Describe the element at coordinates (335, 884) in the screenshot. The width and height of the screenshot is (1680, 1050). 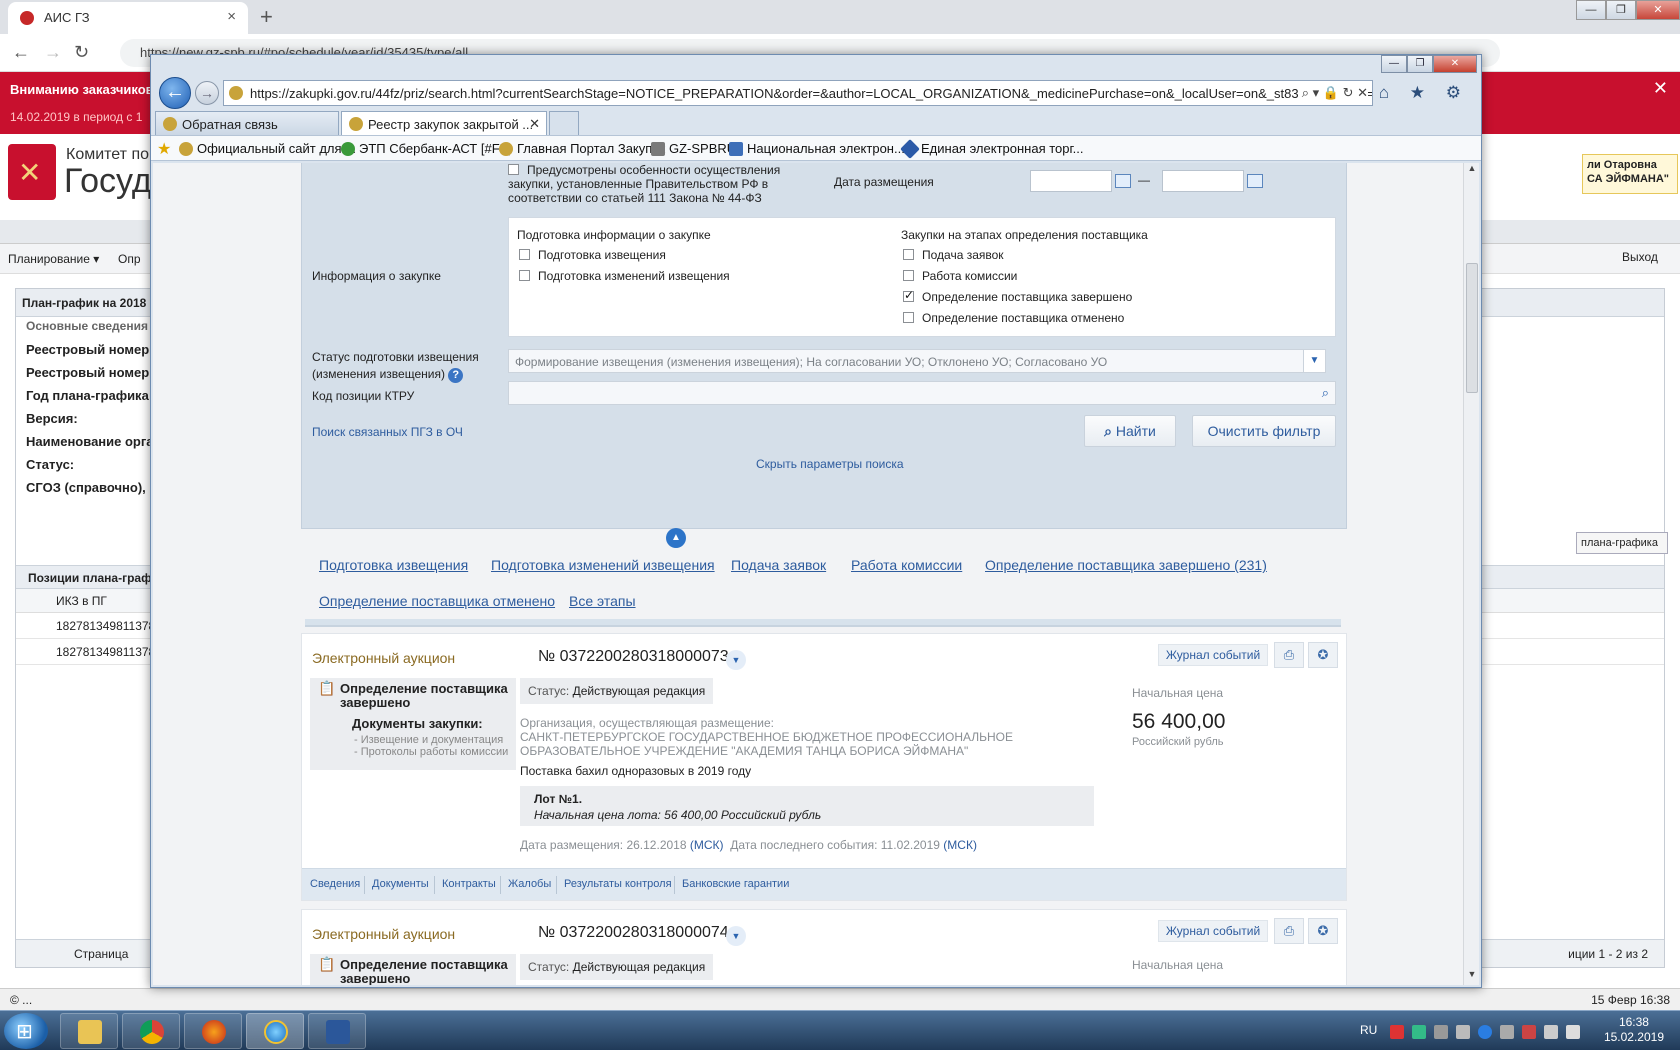
I see `link-details: Сведения` at that location.